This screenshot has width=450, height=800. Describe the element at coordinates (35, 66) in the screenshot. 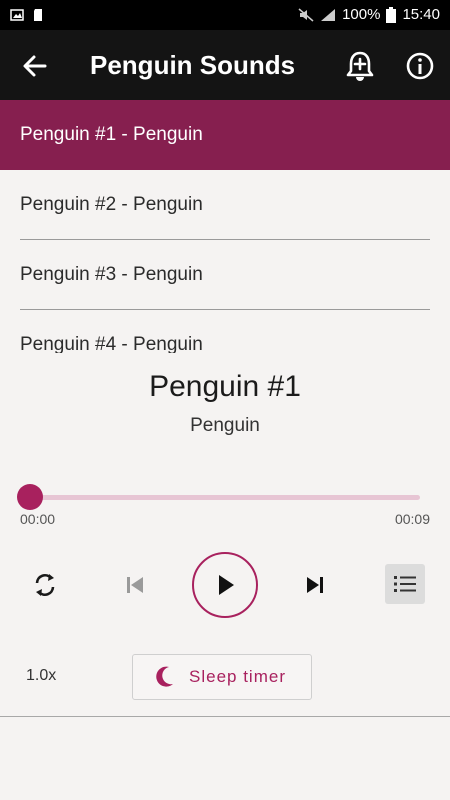

I see `arrow-left-icon` at that location.